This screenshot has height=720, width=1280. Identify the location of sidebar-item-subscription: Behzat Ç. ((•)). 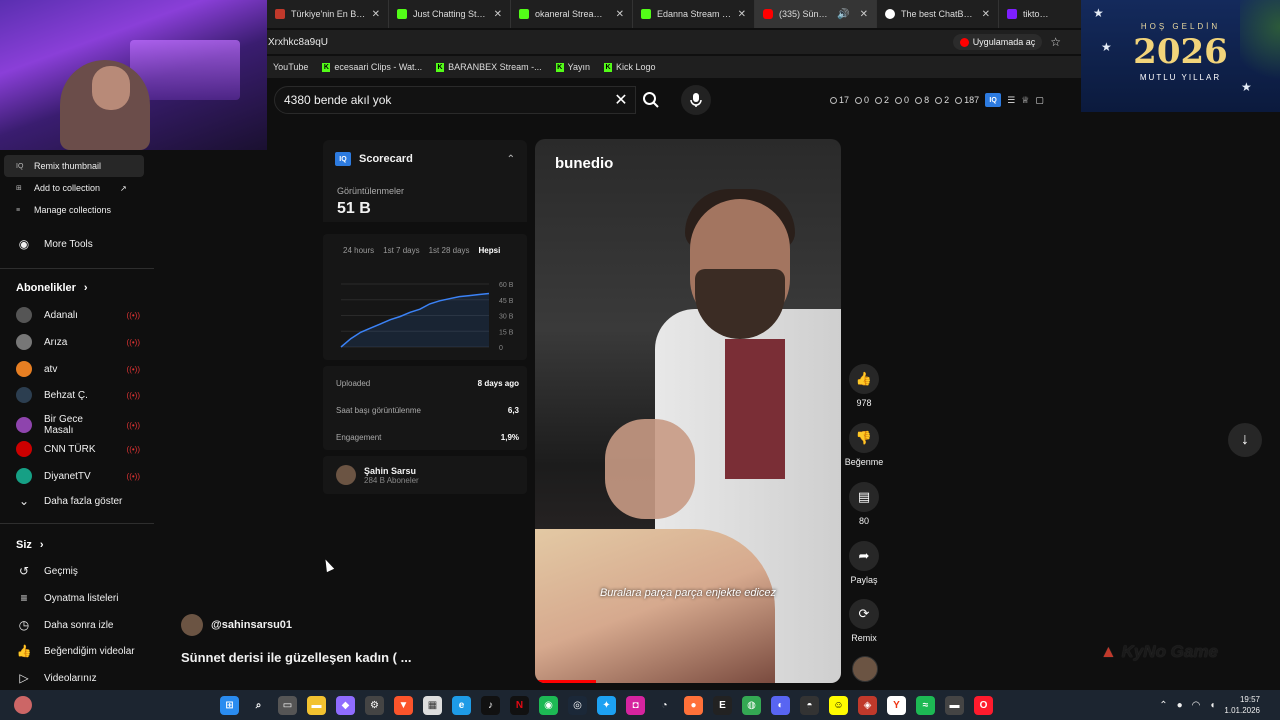
(78, 395).